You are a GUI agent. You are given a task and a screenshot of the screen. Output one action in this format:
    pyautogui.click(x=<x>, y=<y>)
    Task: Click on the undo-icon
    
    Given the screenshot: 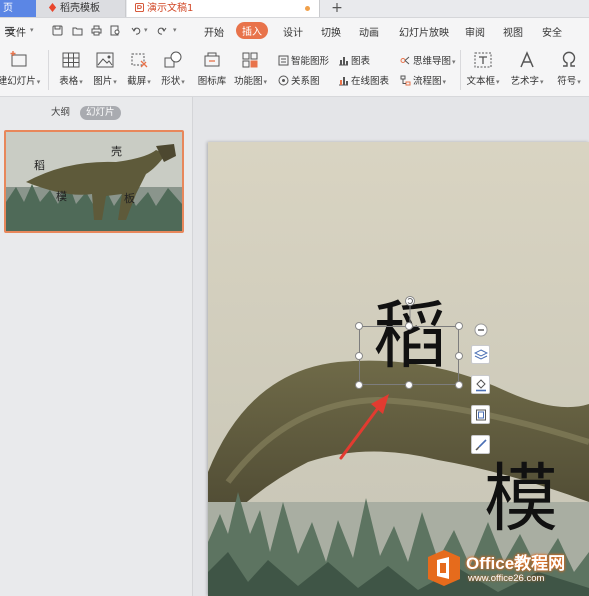 What is the action you would take?
    pyautogui.click(x=136, y=30)
    